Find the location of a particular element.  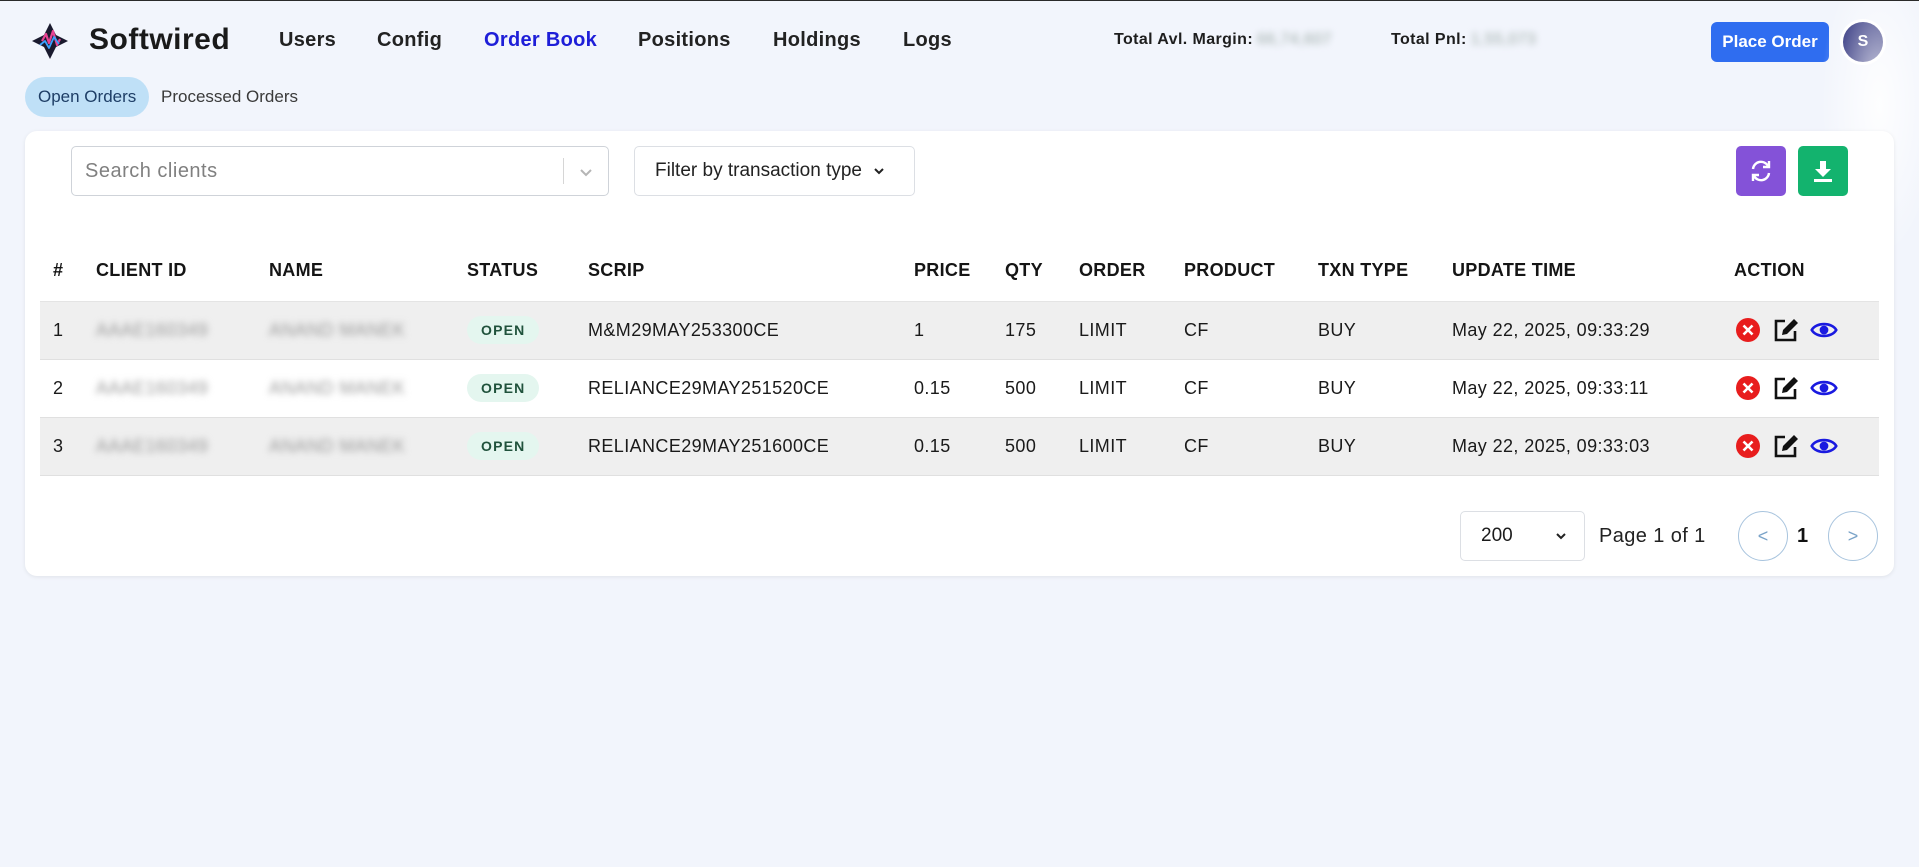

nav-positions: Positions is located at coordinates (684, 40).